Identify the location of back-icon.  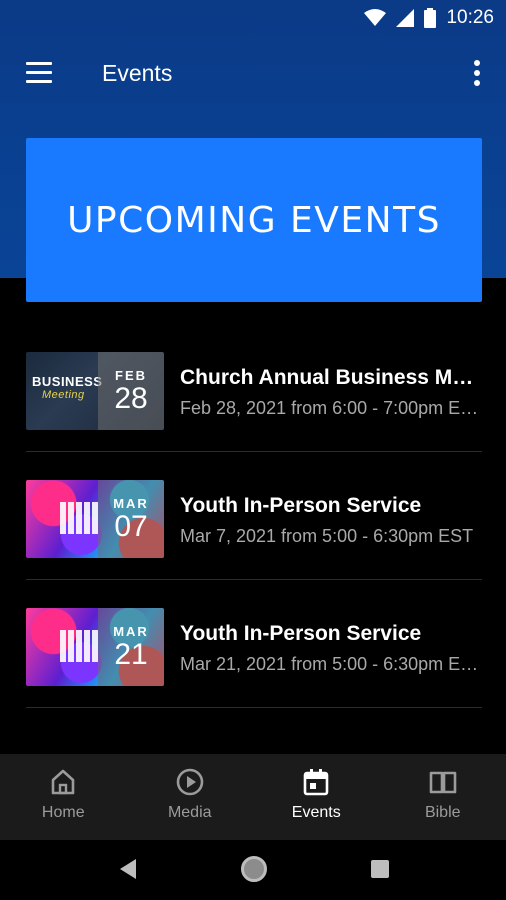
(128, 869).